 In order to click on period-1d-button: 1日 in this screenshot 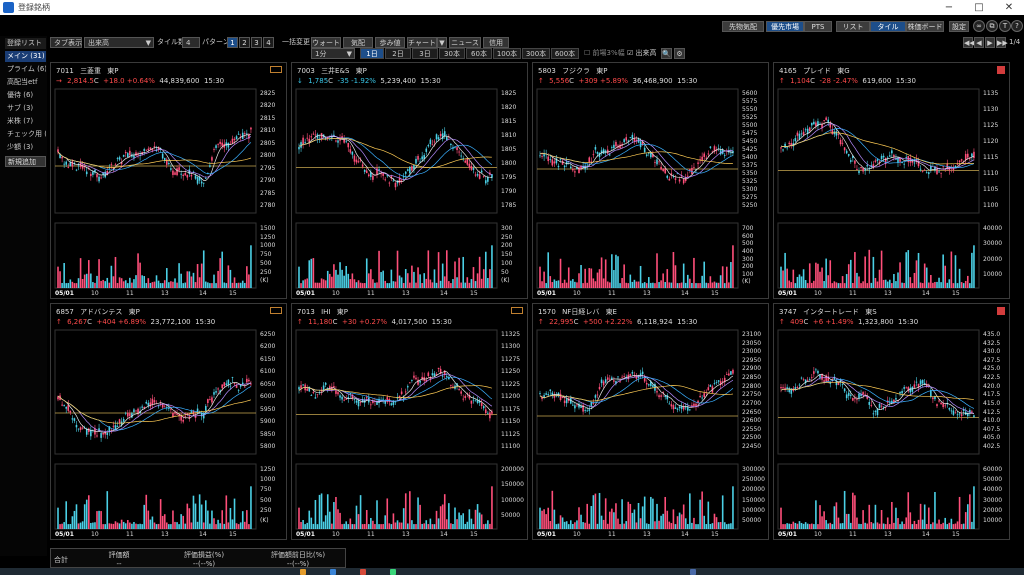, I will do `click(372, 53)`.